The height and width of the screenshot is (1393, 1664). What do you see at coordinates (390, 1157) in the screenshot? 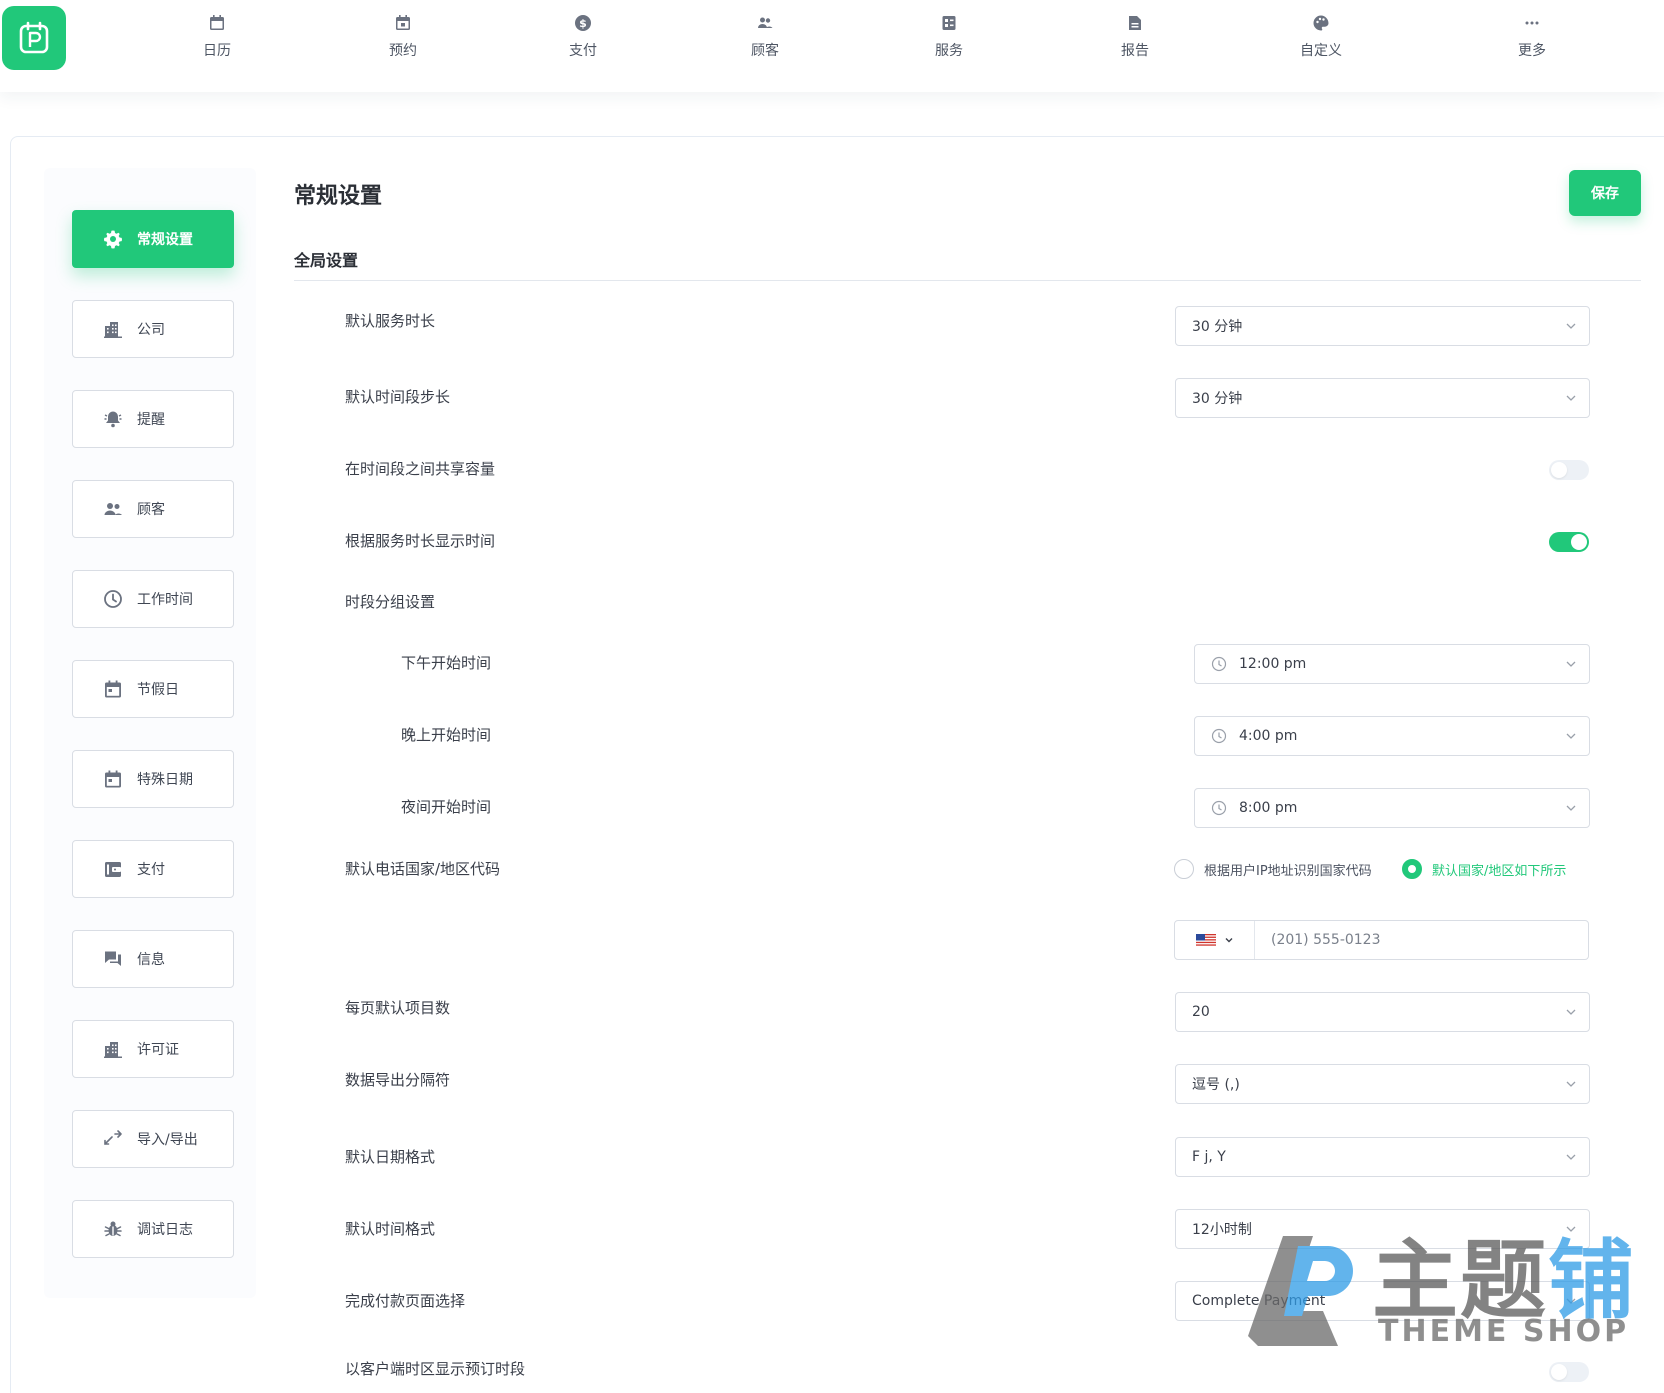
I see `label-date-format: 默认日期格式` at bounding box center [390, 1157].